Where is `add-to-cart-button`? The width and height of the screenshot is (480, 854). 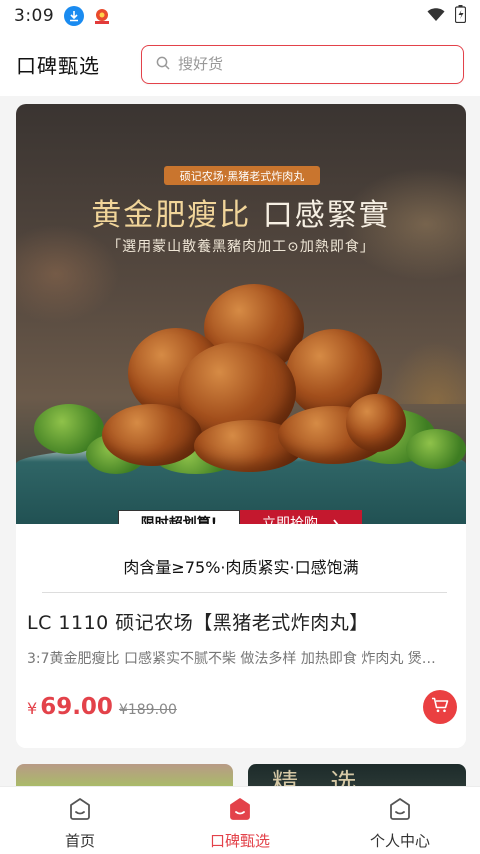 add-to-cart-button is located at coordinates (440, 707).